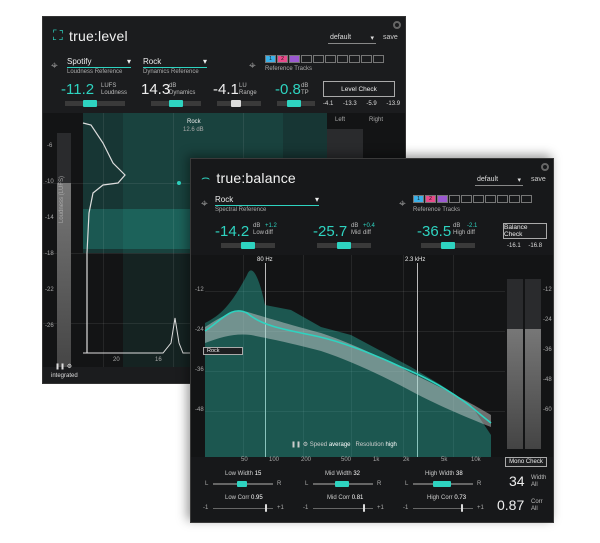  I want to click on dynamics-ref-value: Rock, so click(152, 61).